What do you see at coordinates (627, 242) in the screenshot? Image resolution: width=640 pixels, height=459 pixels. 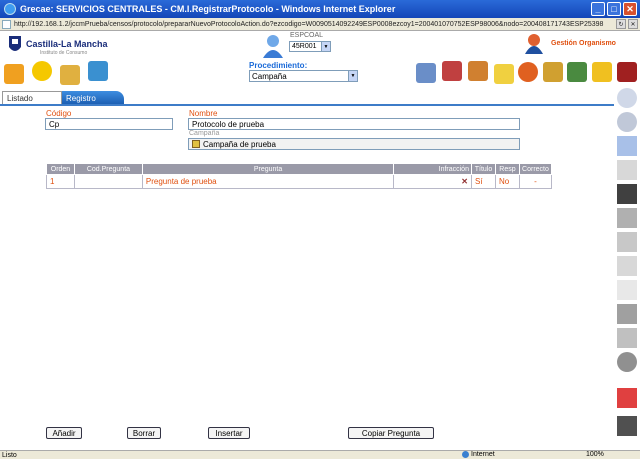 I see `copy-icon` at bounding box center [627, 242].